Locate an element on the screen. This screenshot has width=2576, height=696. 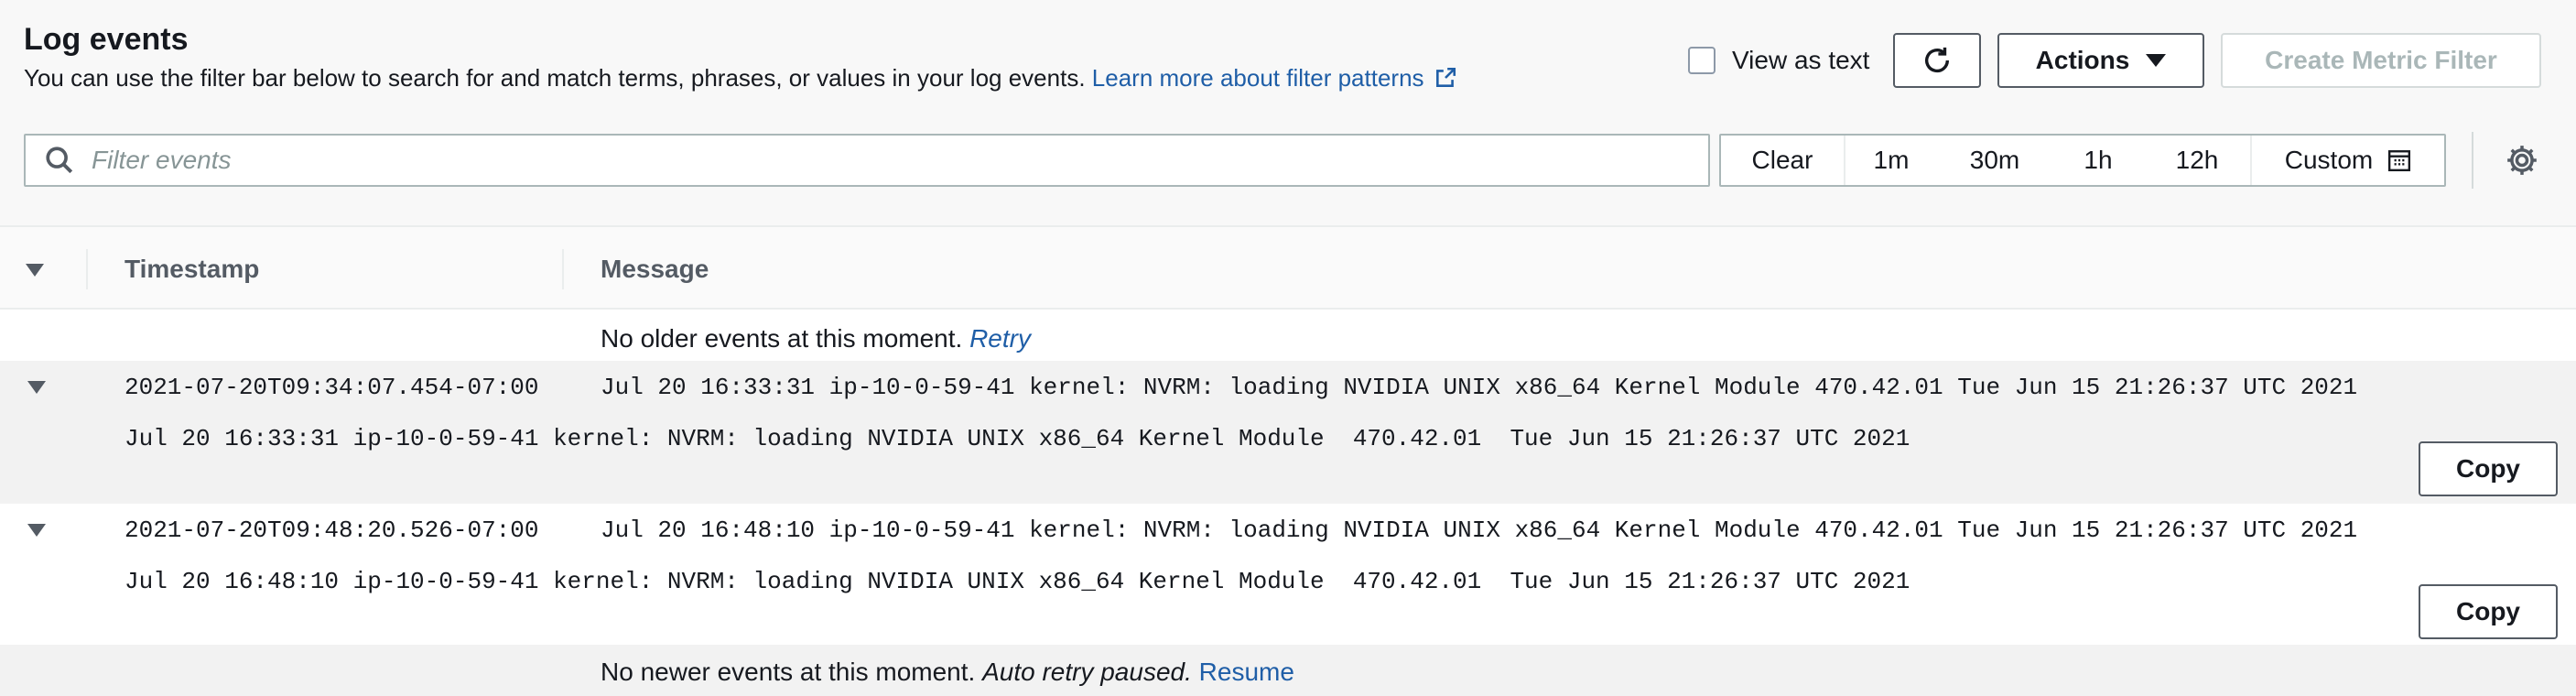
older-events-notice: No older events at this moment. Retry is located at coordinates (816, 339).